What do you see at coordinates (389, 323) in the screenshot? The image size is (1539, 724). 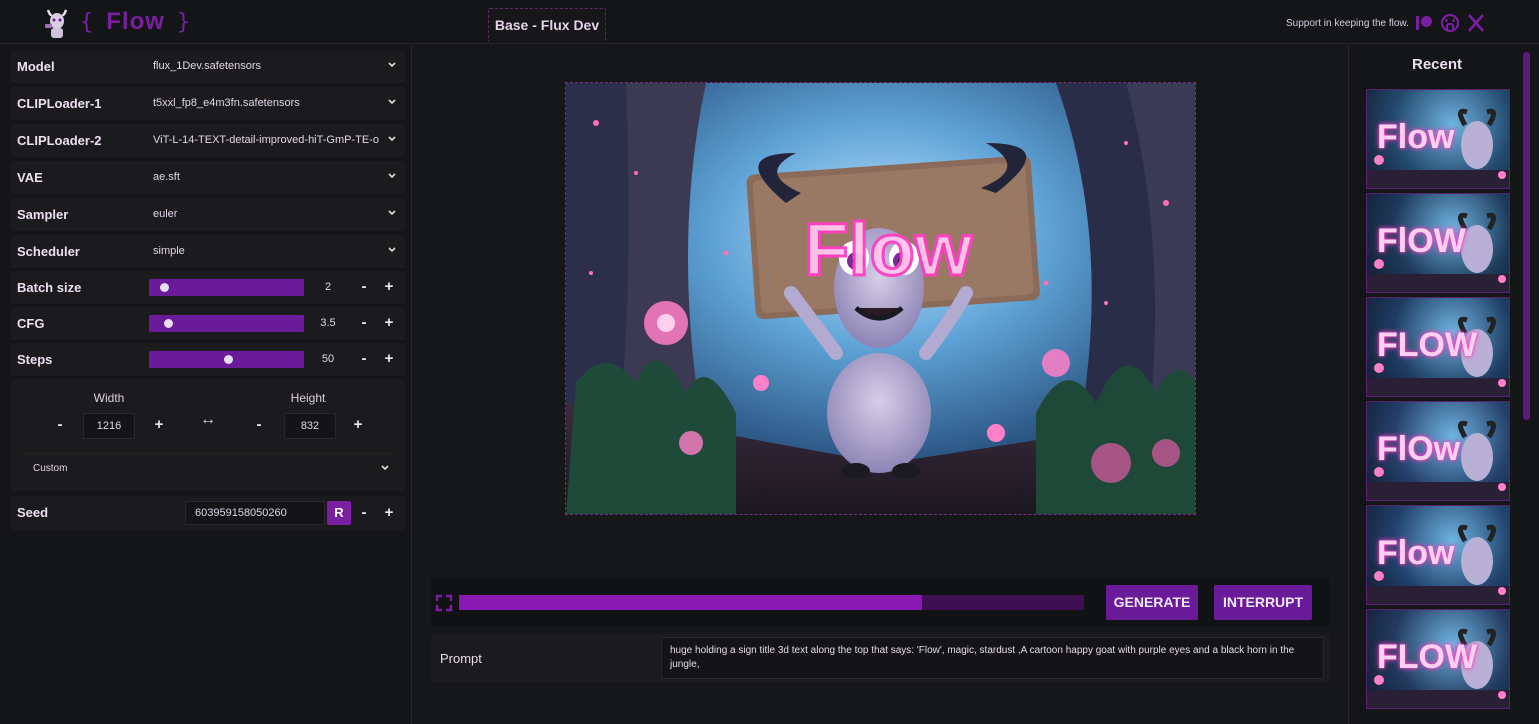 I see `cfg-increment-button: +` at bounding box center [389, 323].